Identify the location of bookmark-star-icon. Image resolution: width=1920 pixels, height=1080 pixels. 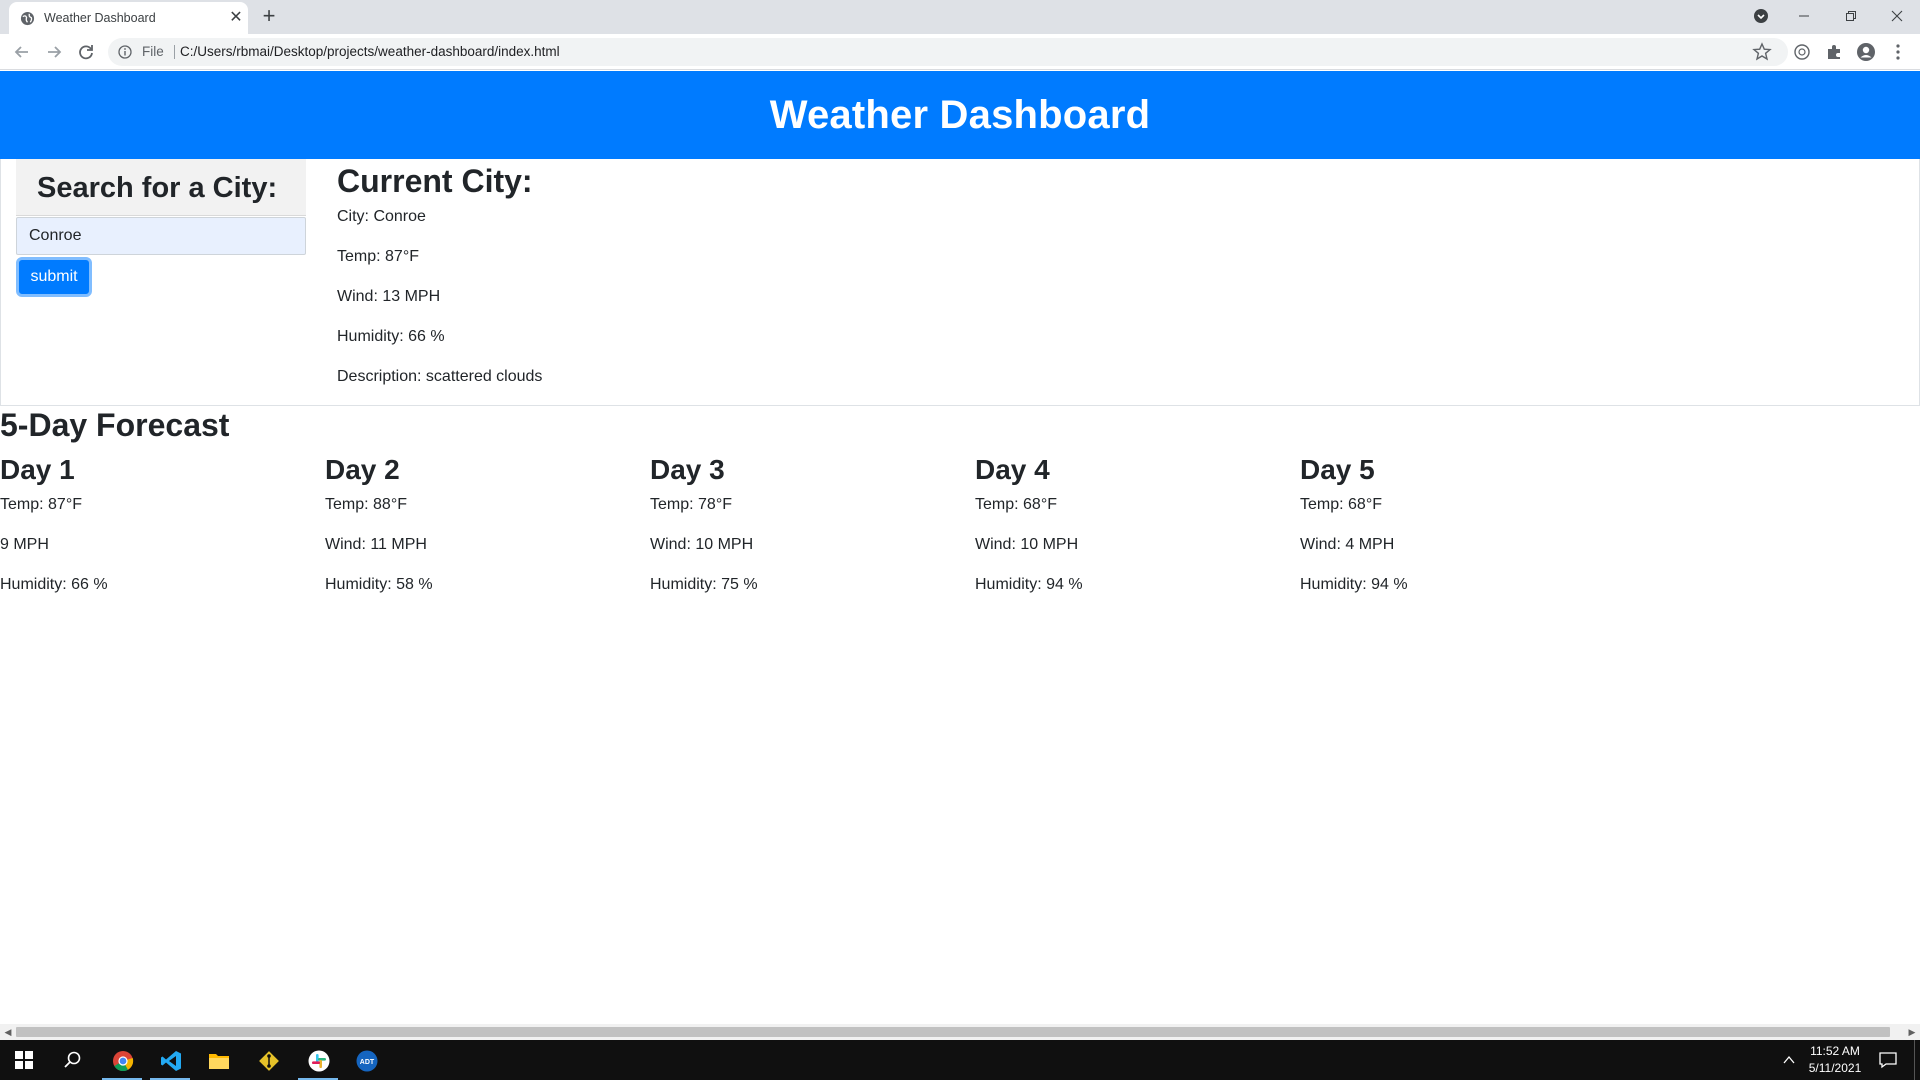
(1762, 52).